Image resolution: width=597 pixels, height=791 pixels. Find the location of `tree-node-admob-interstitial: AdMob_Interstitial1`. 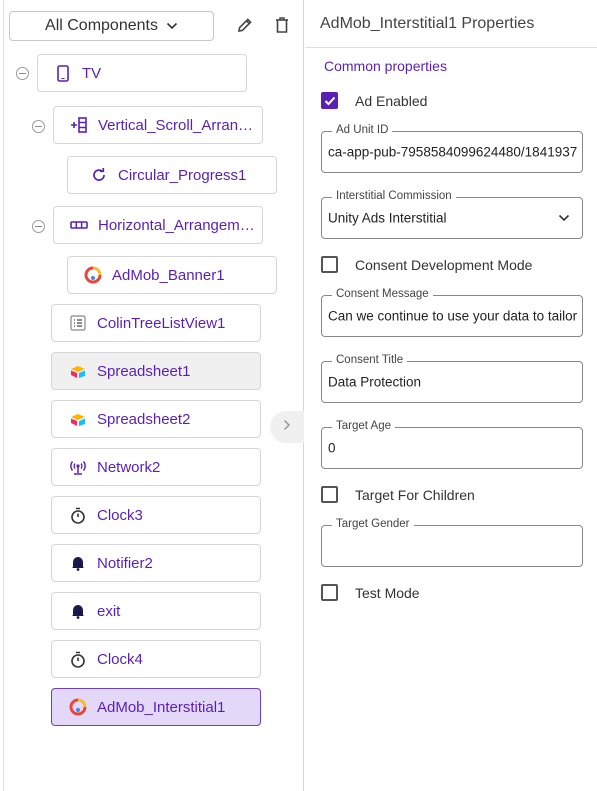

tree-node-admob-interstitial: AdMob_Interstitial1 is located at coordinates (156, 707).